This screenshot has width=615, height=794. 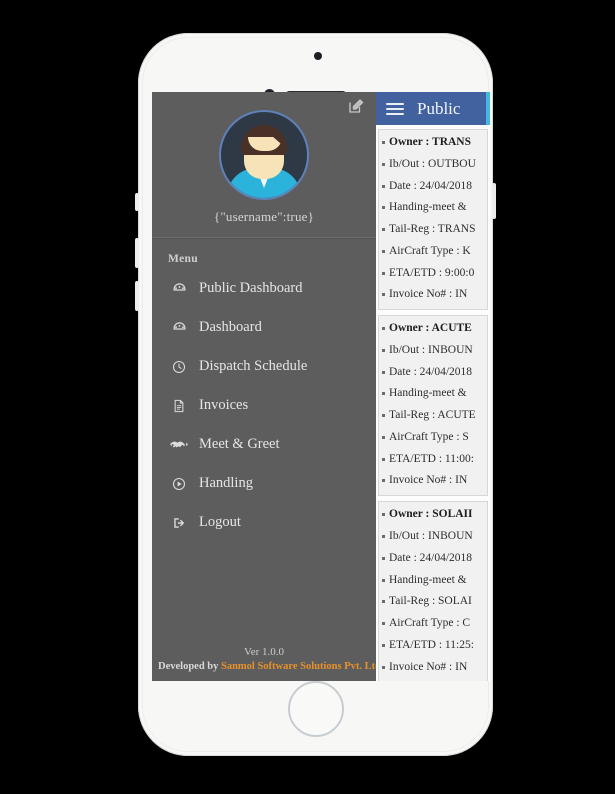 What do you see at coordinates (315, 709) in the screenshot?
I see `home-button` at bounding box center [315, 709].